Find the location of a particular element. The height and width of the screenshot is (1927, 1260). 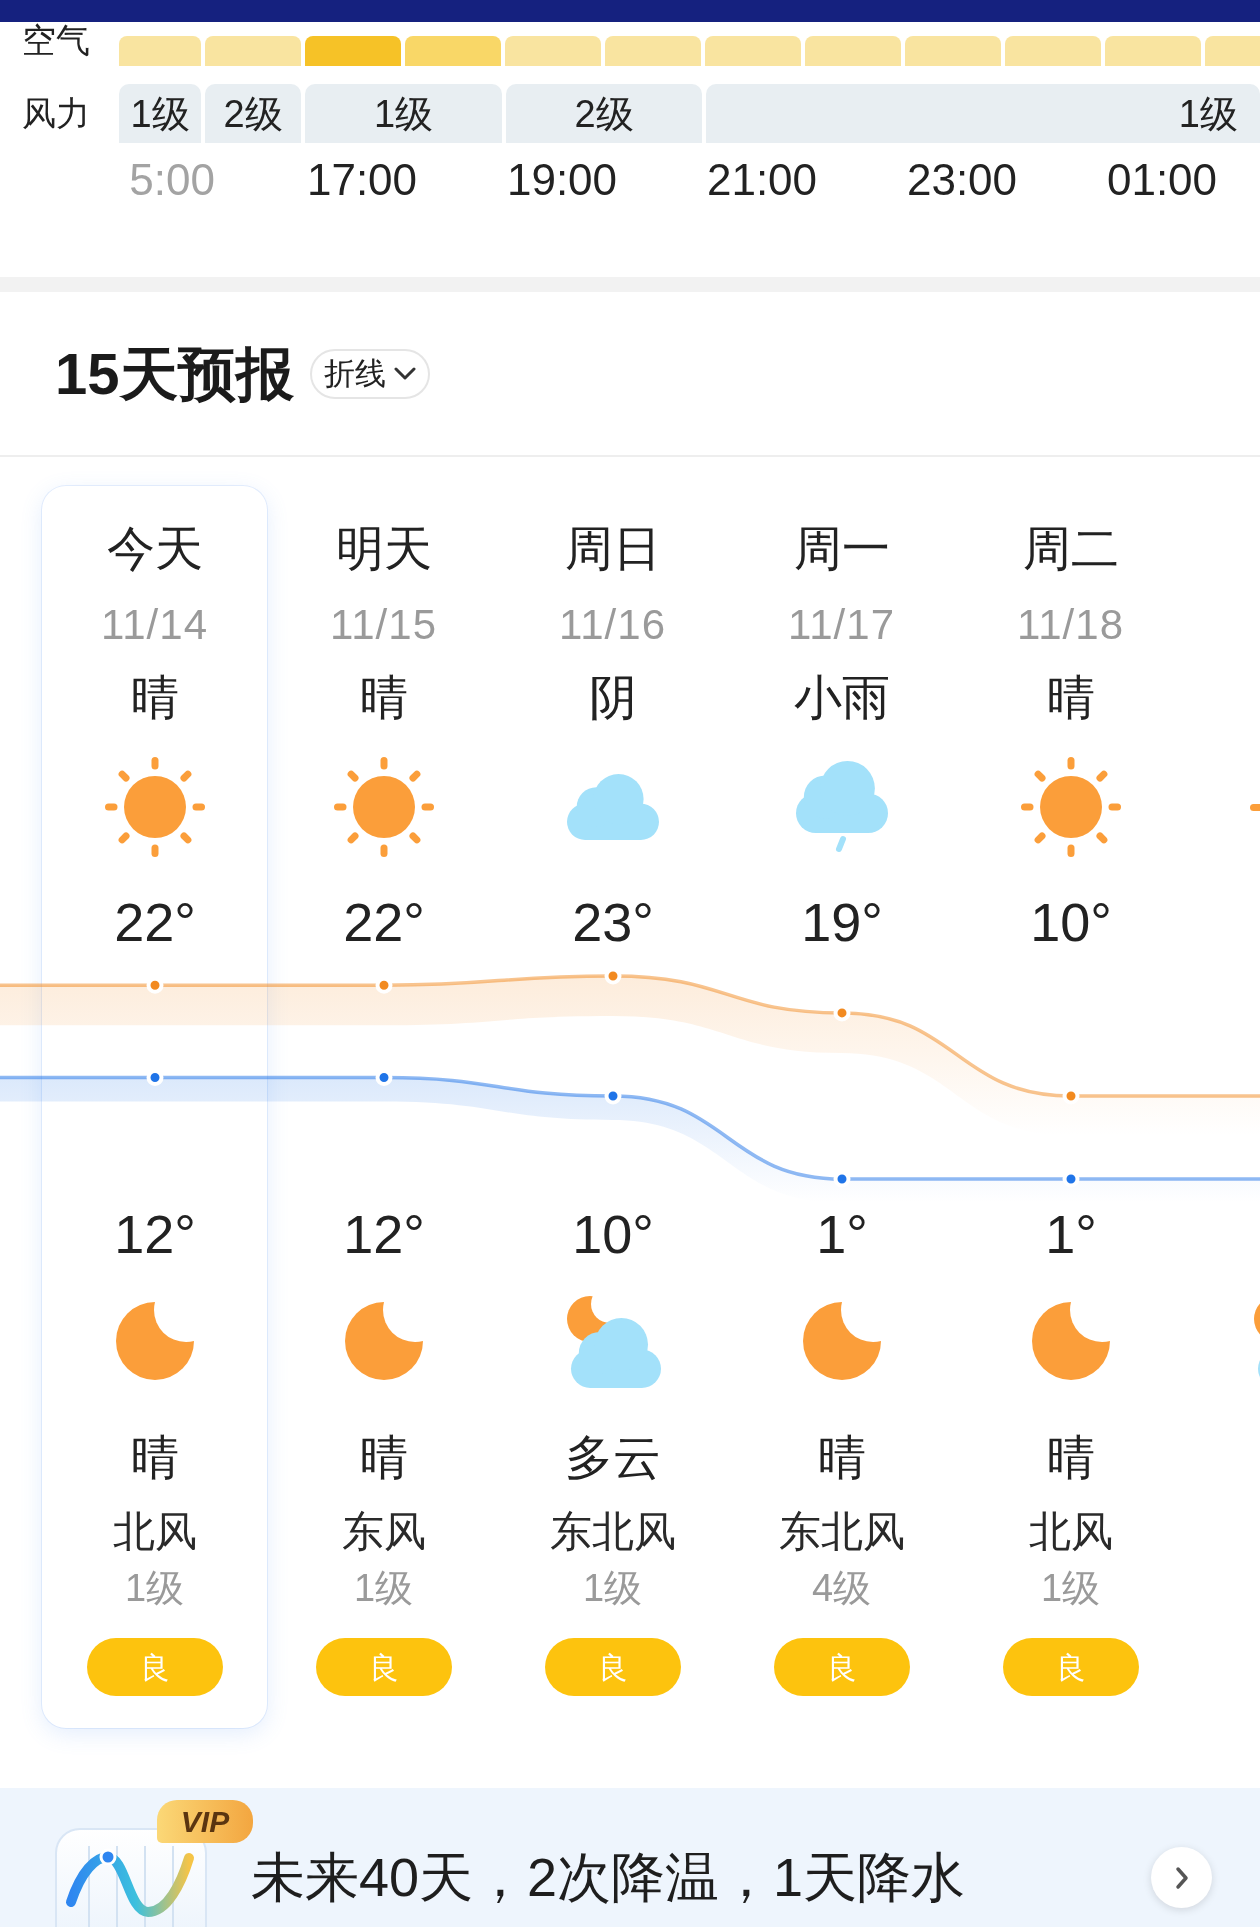

date-label: 11/18 is located at coordinates (1070, 625).